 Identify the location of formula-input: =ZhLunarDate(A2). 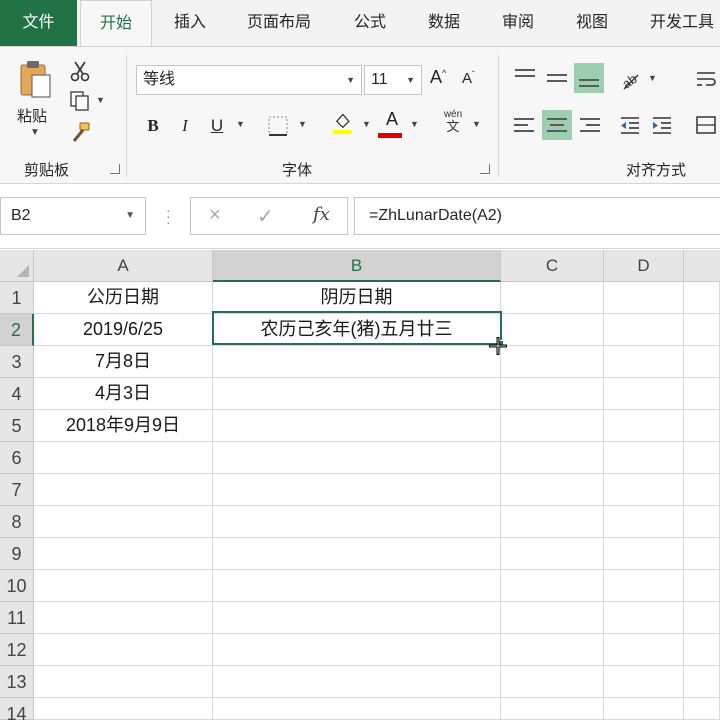
(537, 216).